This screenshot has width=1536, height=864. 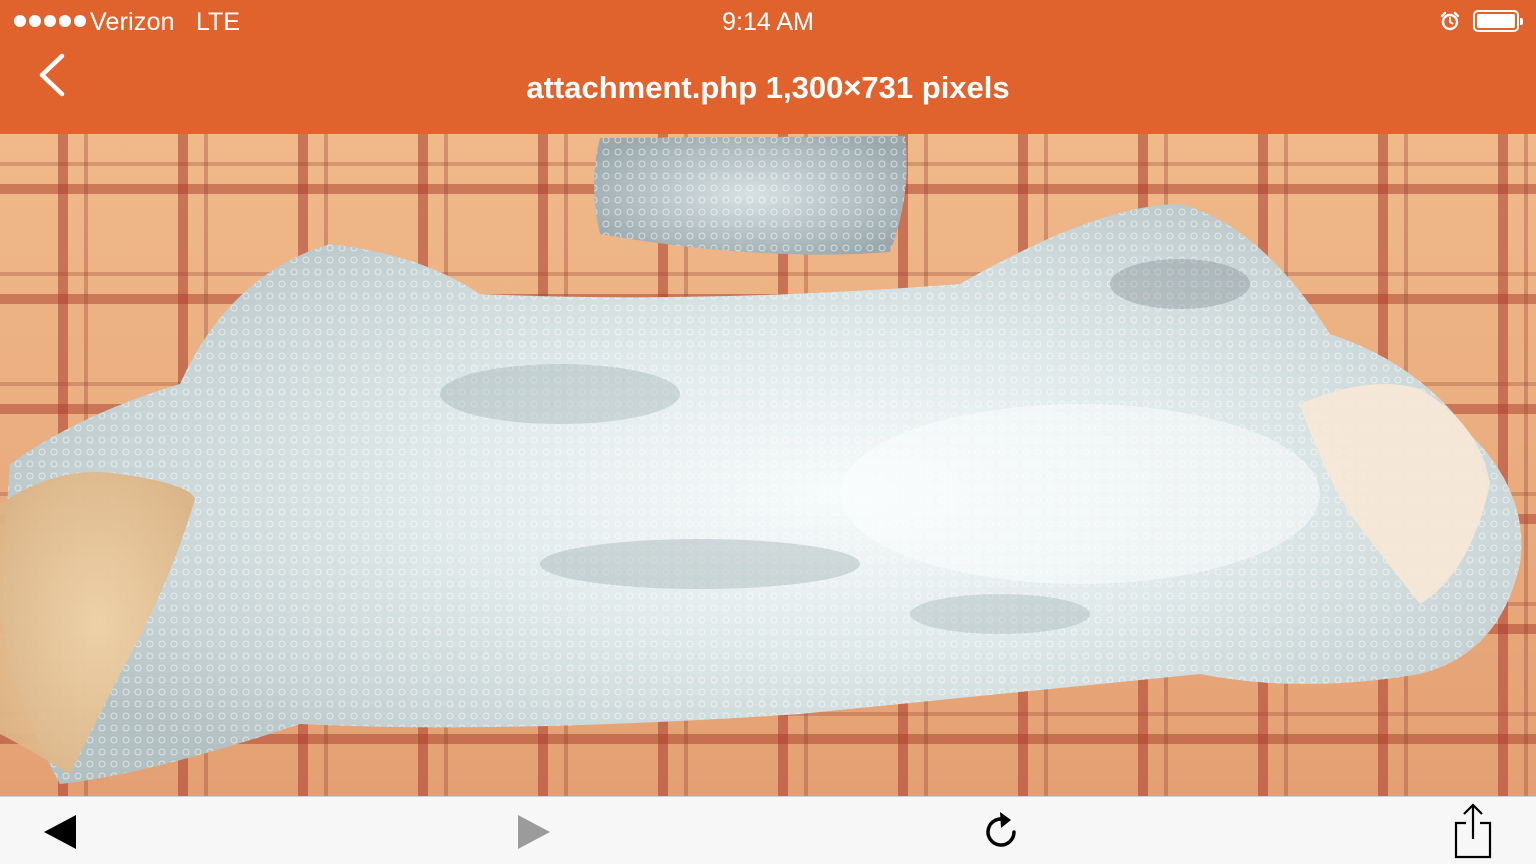 I want to click on battery-icon, so click(x=1498, y=21).